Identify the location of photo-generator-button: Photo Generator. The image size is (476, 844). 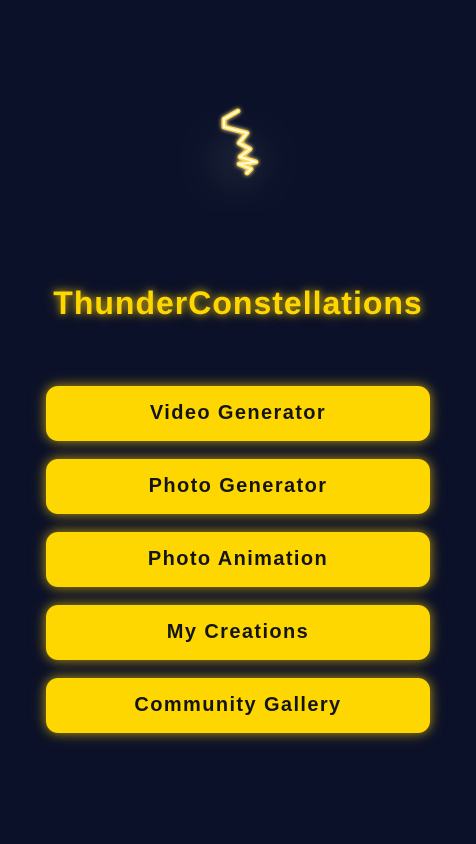
(238, 486).